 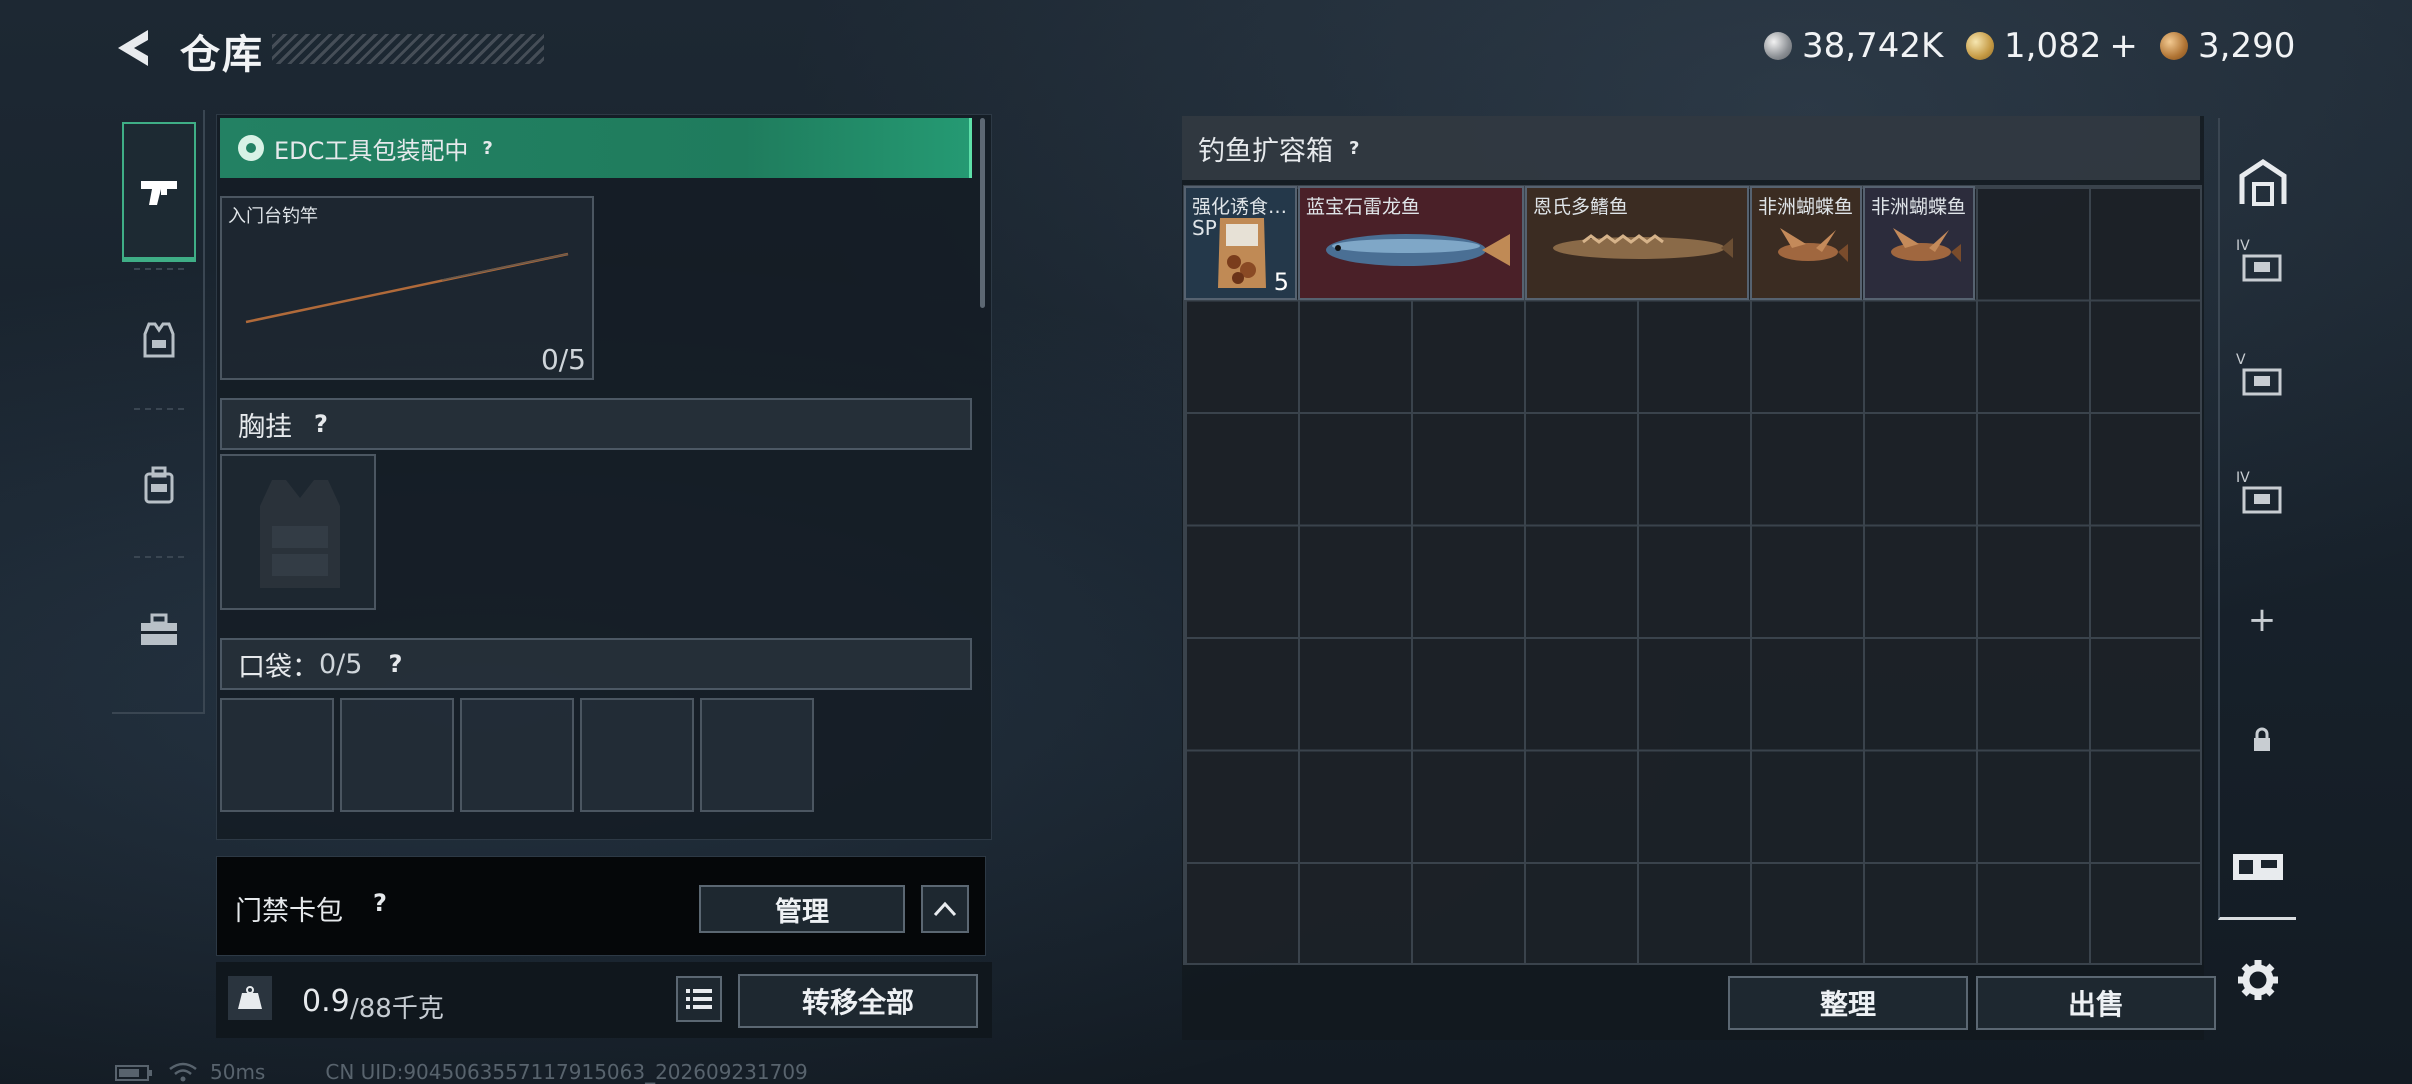 I want to click on list-view-button, so click(x=699, y=999).